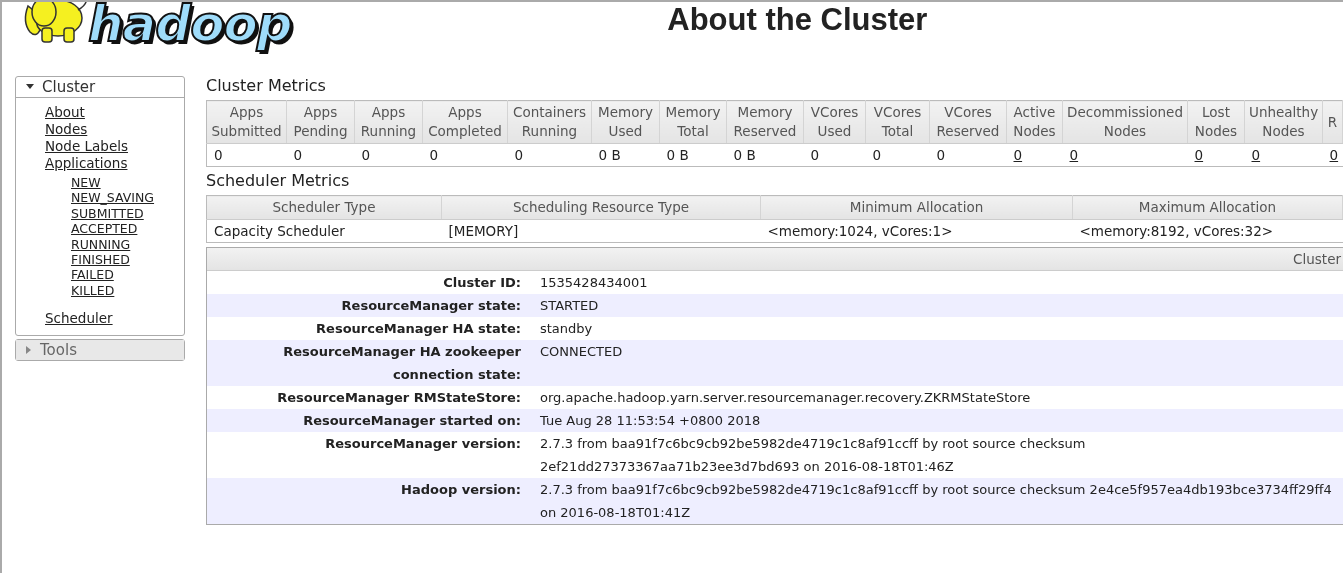 The height and width of the screenshot is (573, 1343). What do you see at coordinates (1207, 207) in the screenshot?
I see `column-header: Maximum Allocation` at bounding box center [1207, 207].